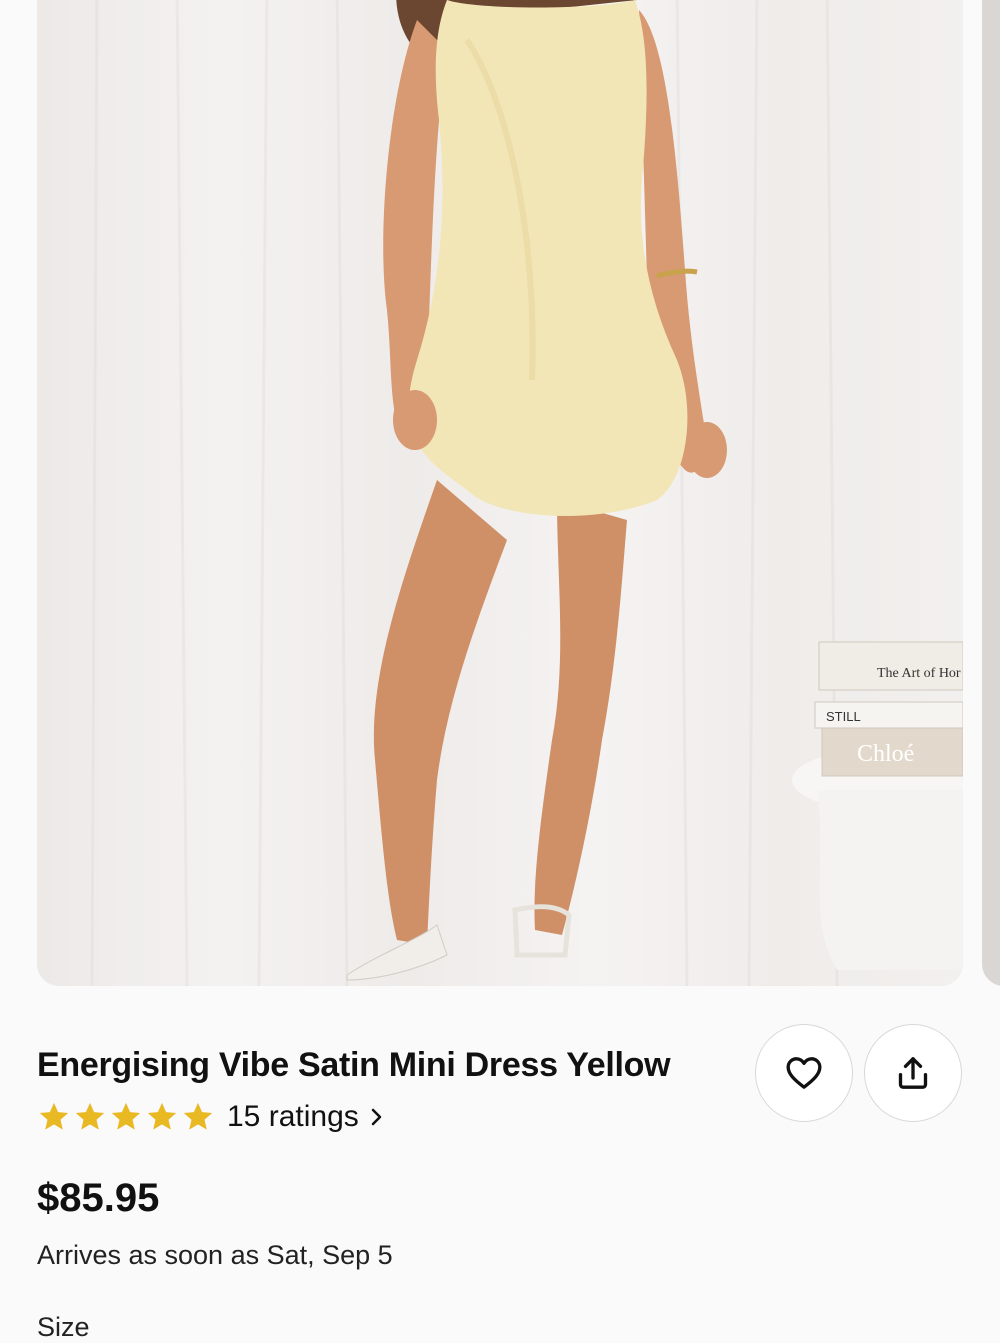 The height and width of the screenshot is (1343, 1000). Describe the element at coordinates (215, 1255) in the screenshot. I see `delivery-estimate: Arrives as soon as Sat, Sep 5` at that location.